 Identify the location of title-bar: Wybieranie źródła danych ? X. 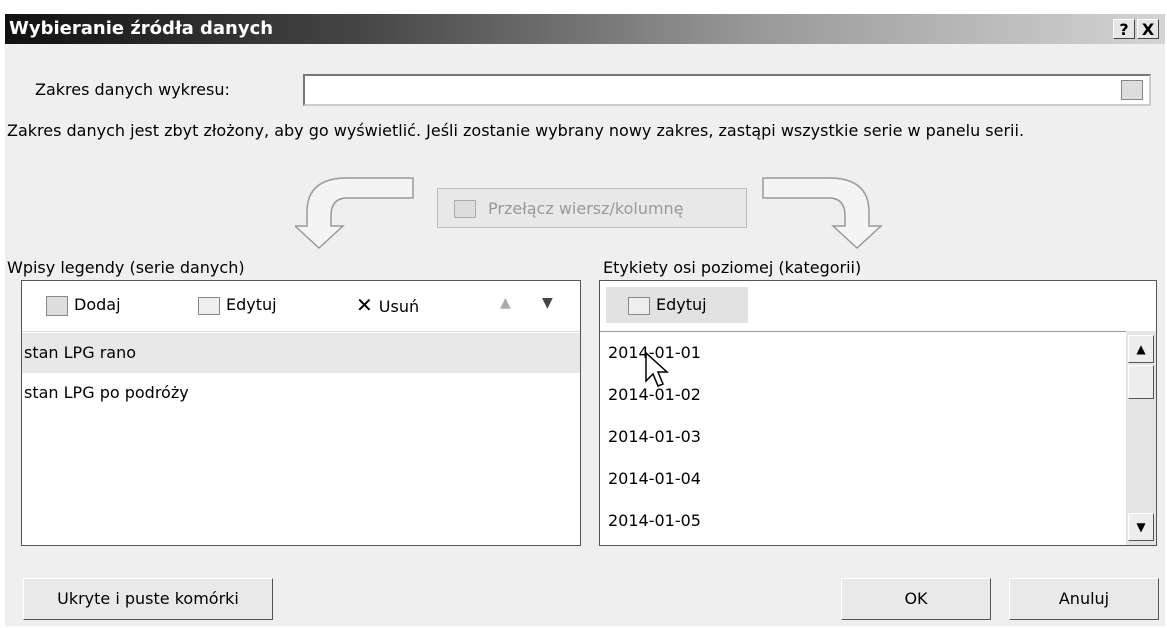
(585, 29).